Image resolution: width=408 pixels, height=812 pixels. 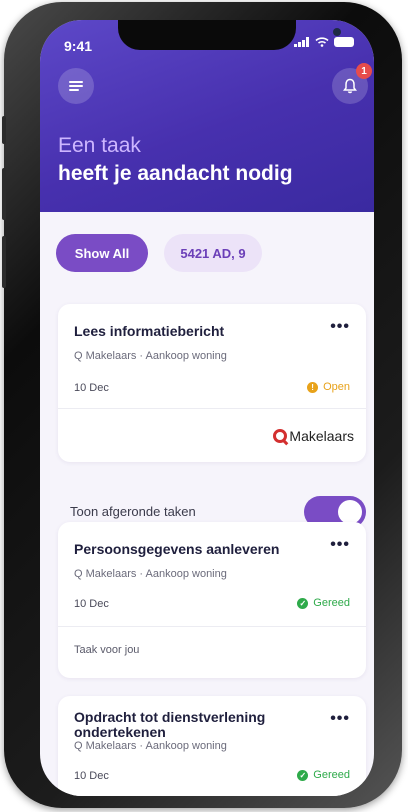 What do you see at coordinates (321, 436) in the screenshot?
I see `logo-text: Makelaars` at bounding box center [321, 436].